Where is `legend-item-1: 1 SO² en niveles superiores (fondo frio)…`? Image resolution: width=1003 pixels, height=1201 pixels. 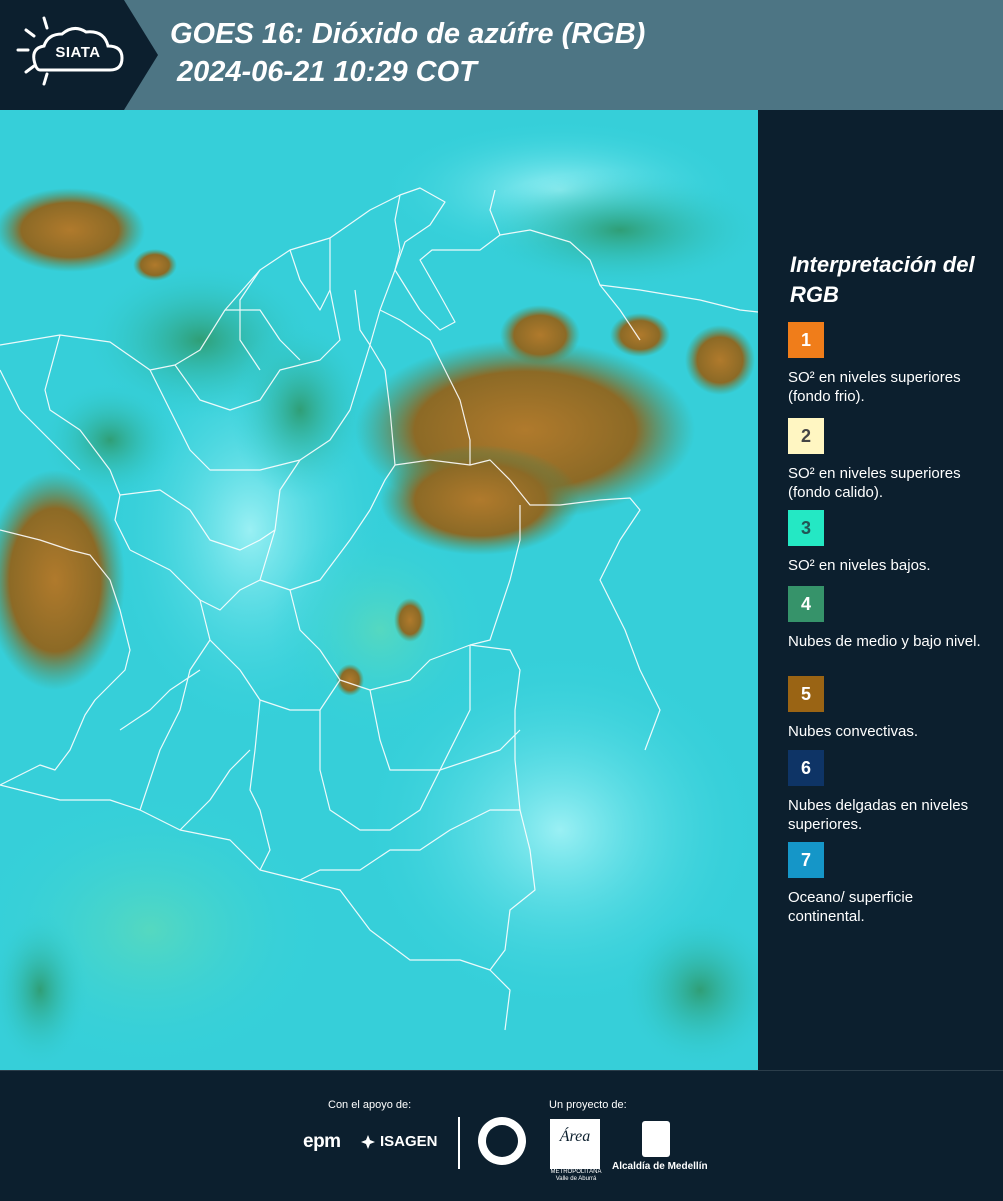 legend-item-1: 1 SO² en niveles superiores (fondo frio)… is located at coordinates (888, 364).